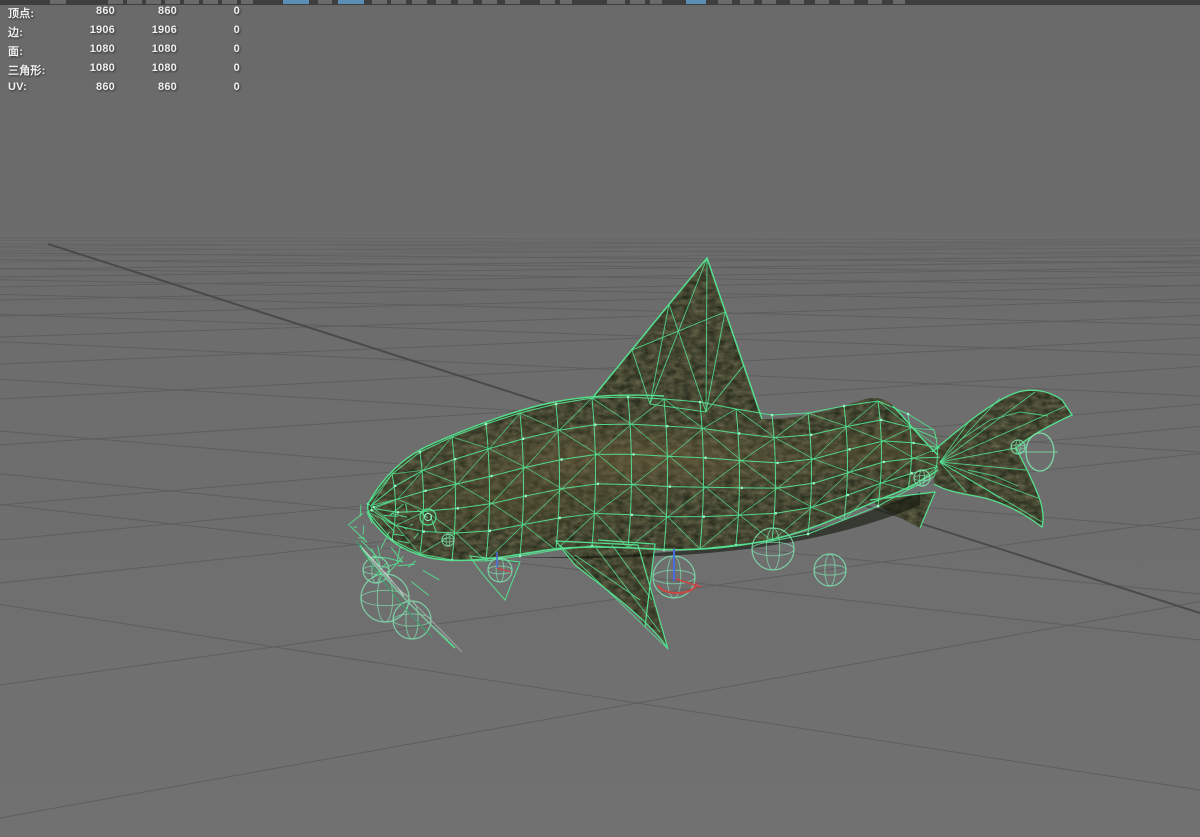 The height and width of the screenshot is (837, 1200). Describe the element at coordinates (150, 31) in the screenshot. I see `stats-row-edges: 边: 1906 1906 0` at that location.